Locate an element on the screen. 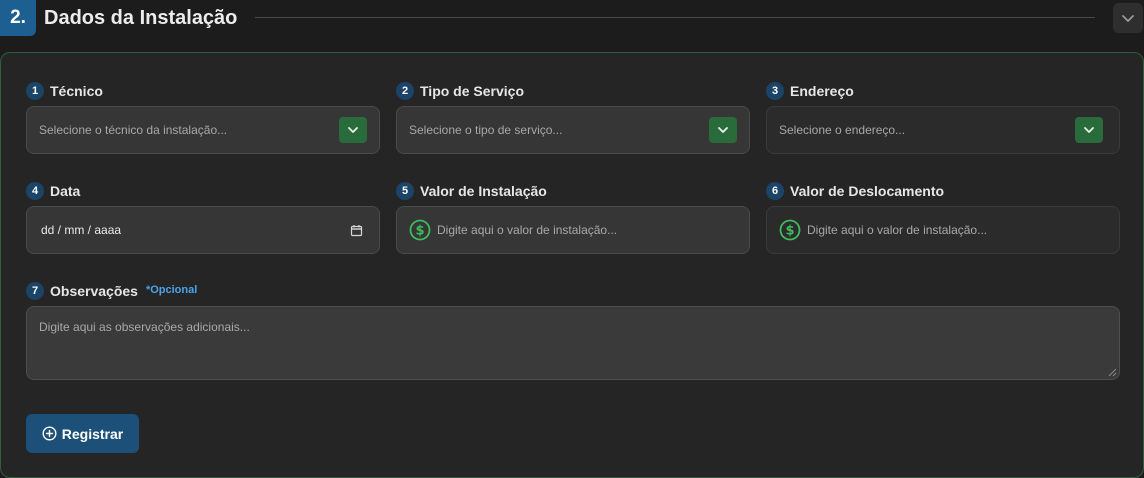 Image resolution: width=1144 pixels, height=478 pixels. valor-instalacao-label: 5 Valor de Instalação is located at coordinates (471, 191).